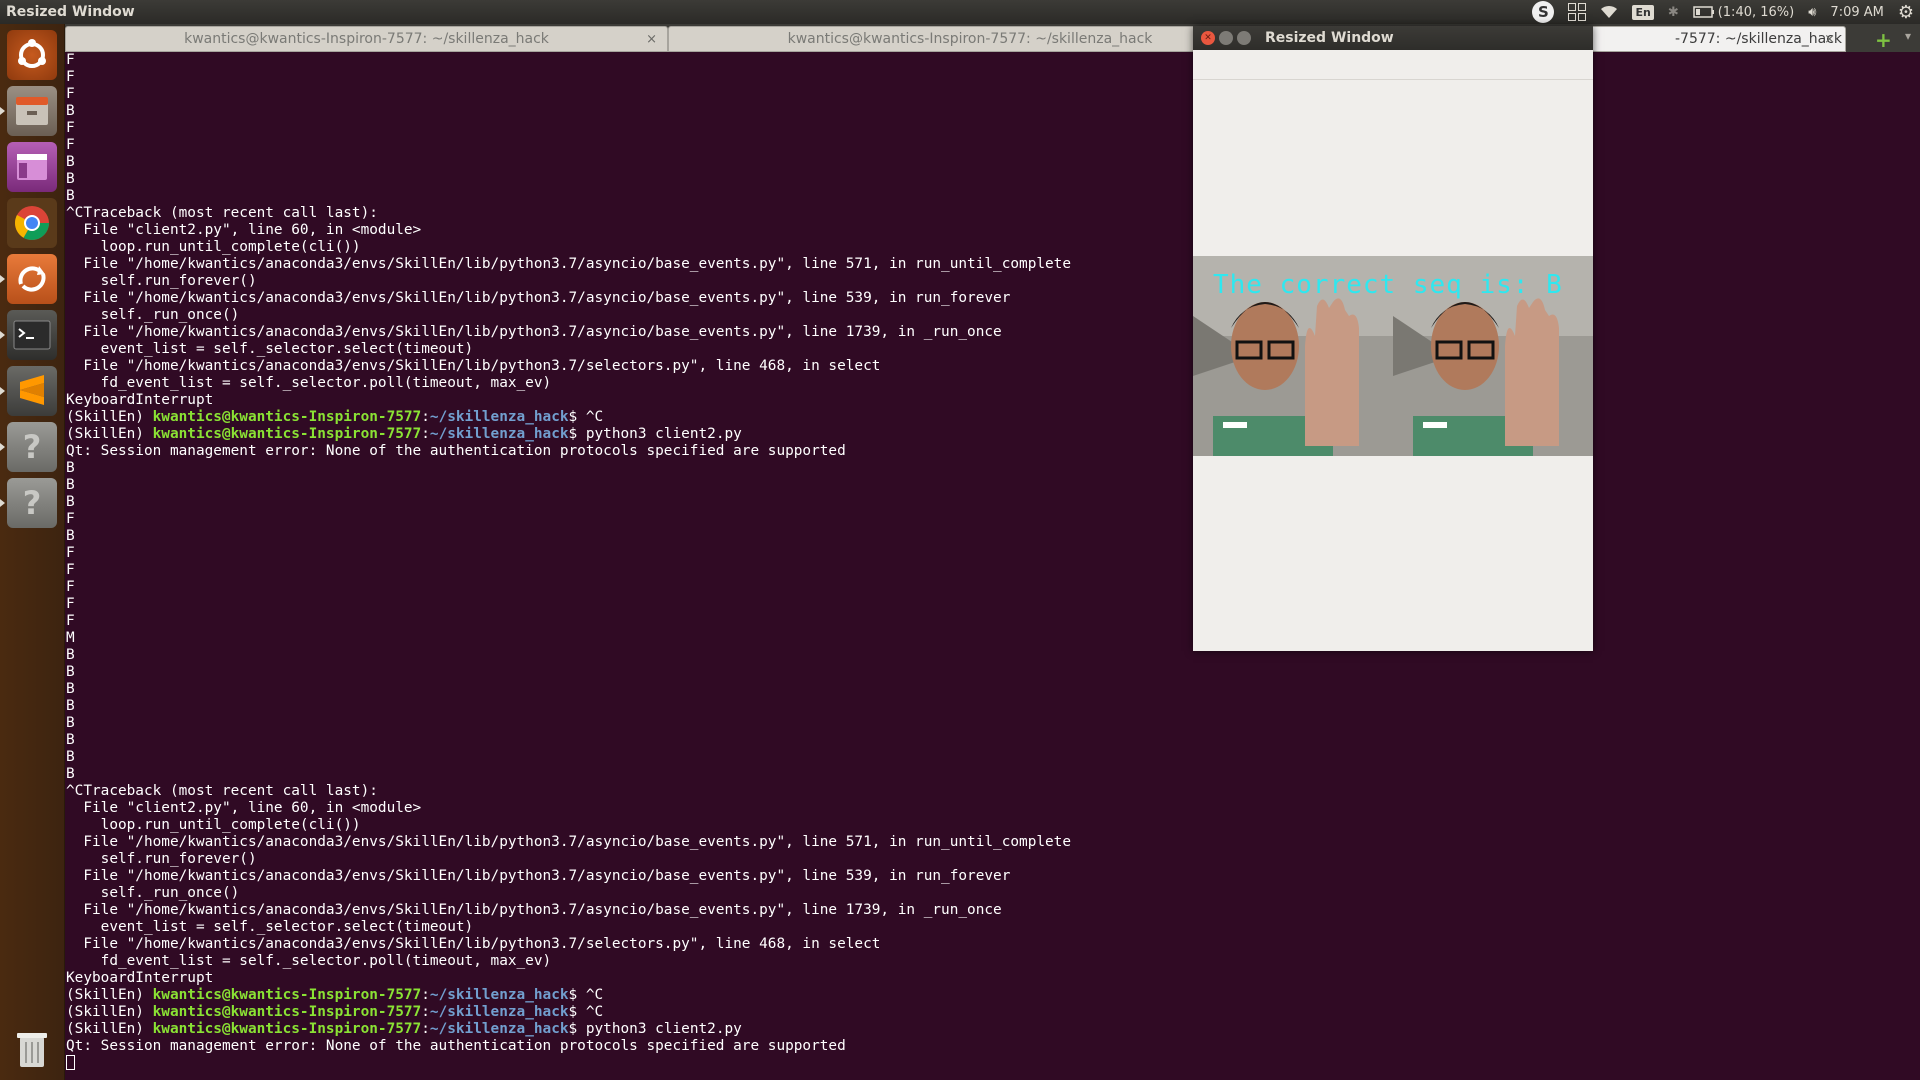  Describe the element at coordinates (1393, 356) in the screenshot. I see `webcam-frame: The correct seq is: B` at that location.